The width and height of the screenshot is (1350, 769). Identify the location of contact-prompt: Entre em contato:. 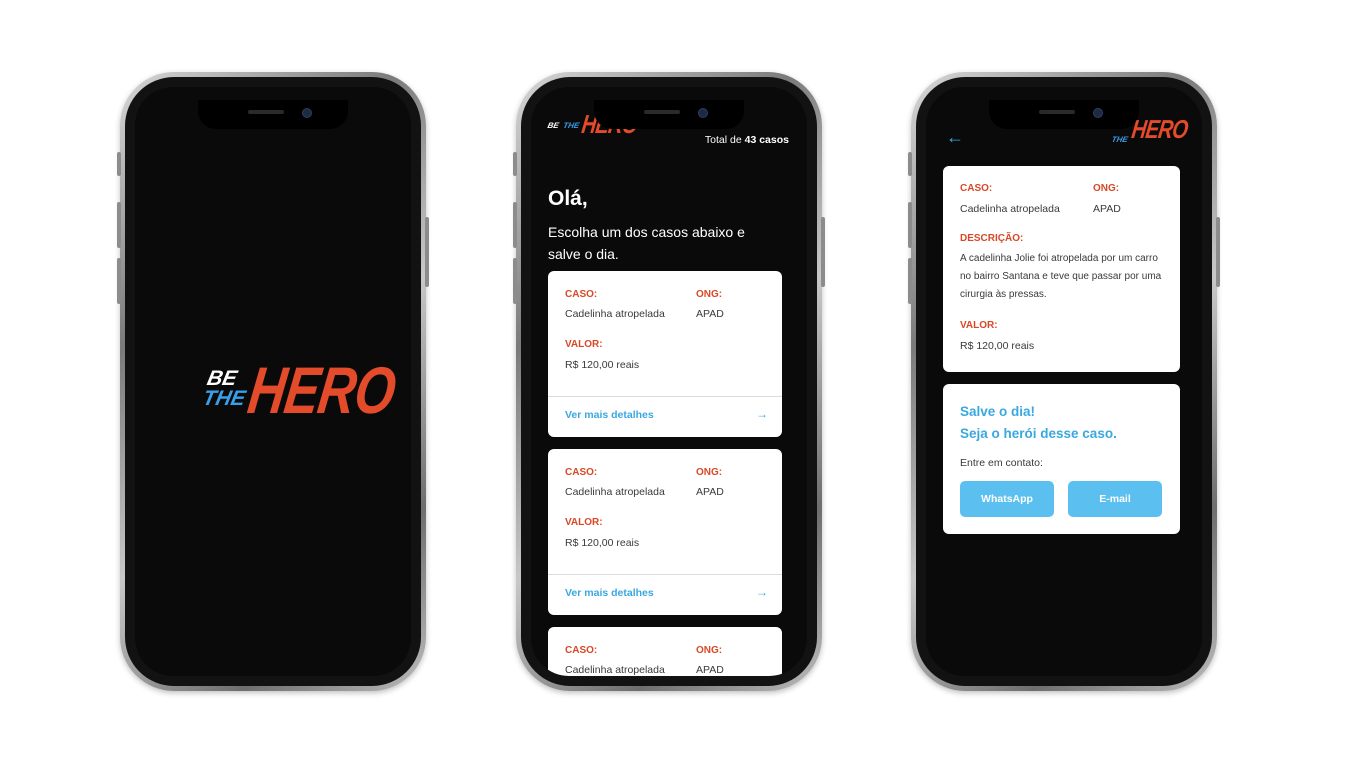
(1001, 463).